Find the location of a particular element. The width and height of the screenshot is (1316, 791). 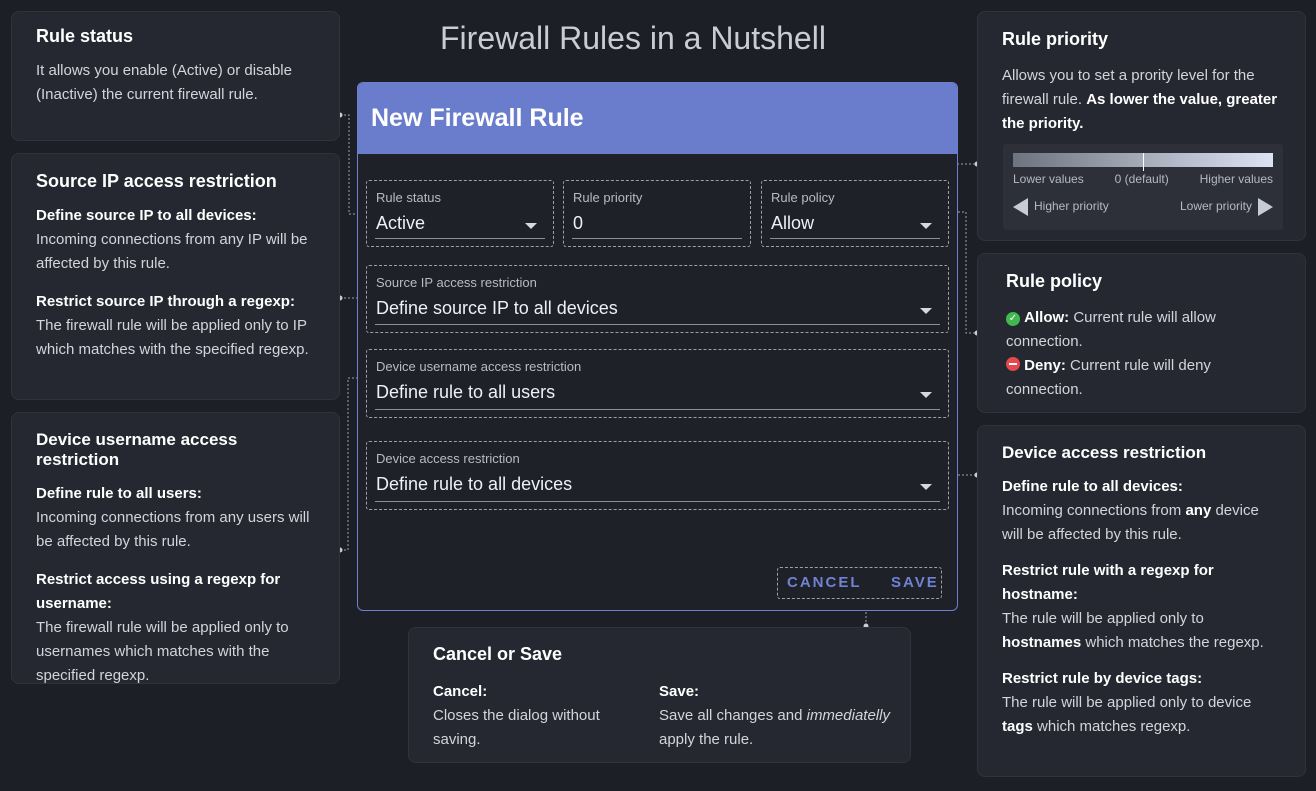

dialog-actions: CANCEL SAVE is located at coordinates (859, 583).